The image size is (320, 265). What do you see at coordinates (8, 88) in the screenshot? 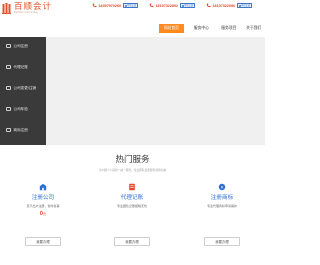
I see `document-icon` at bounding box center [8, 88].